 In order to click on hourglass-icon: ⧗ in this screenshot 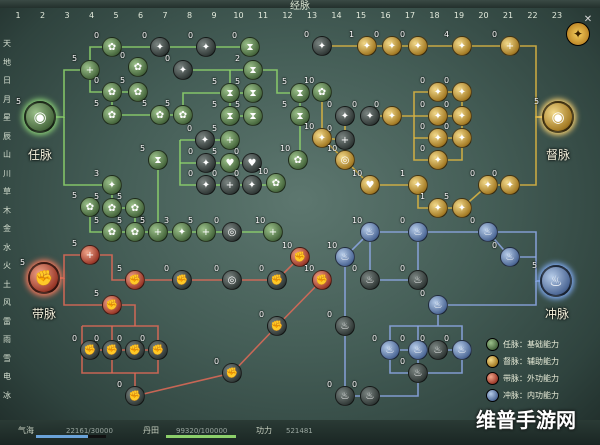, I will do `click(230, 116)`.